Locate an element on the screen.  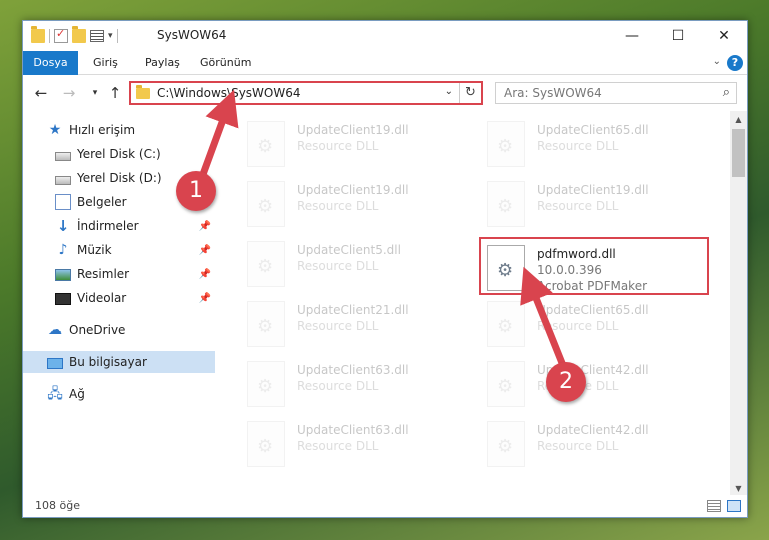
search-box: Ara: SysWOW64 ⌕ is located at coordinates (616, 93).